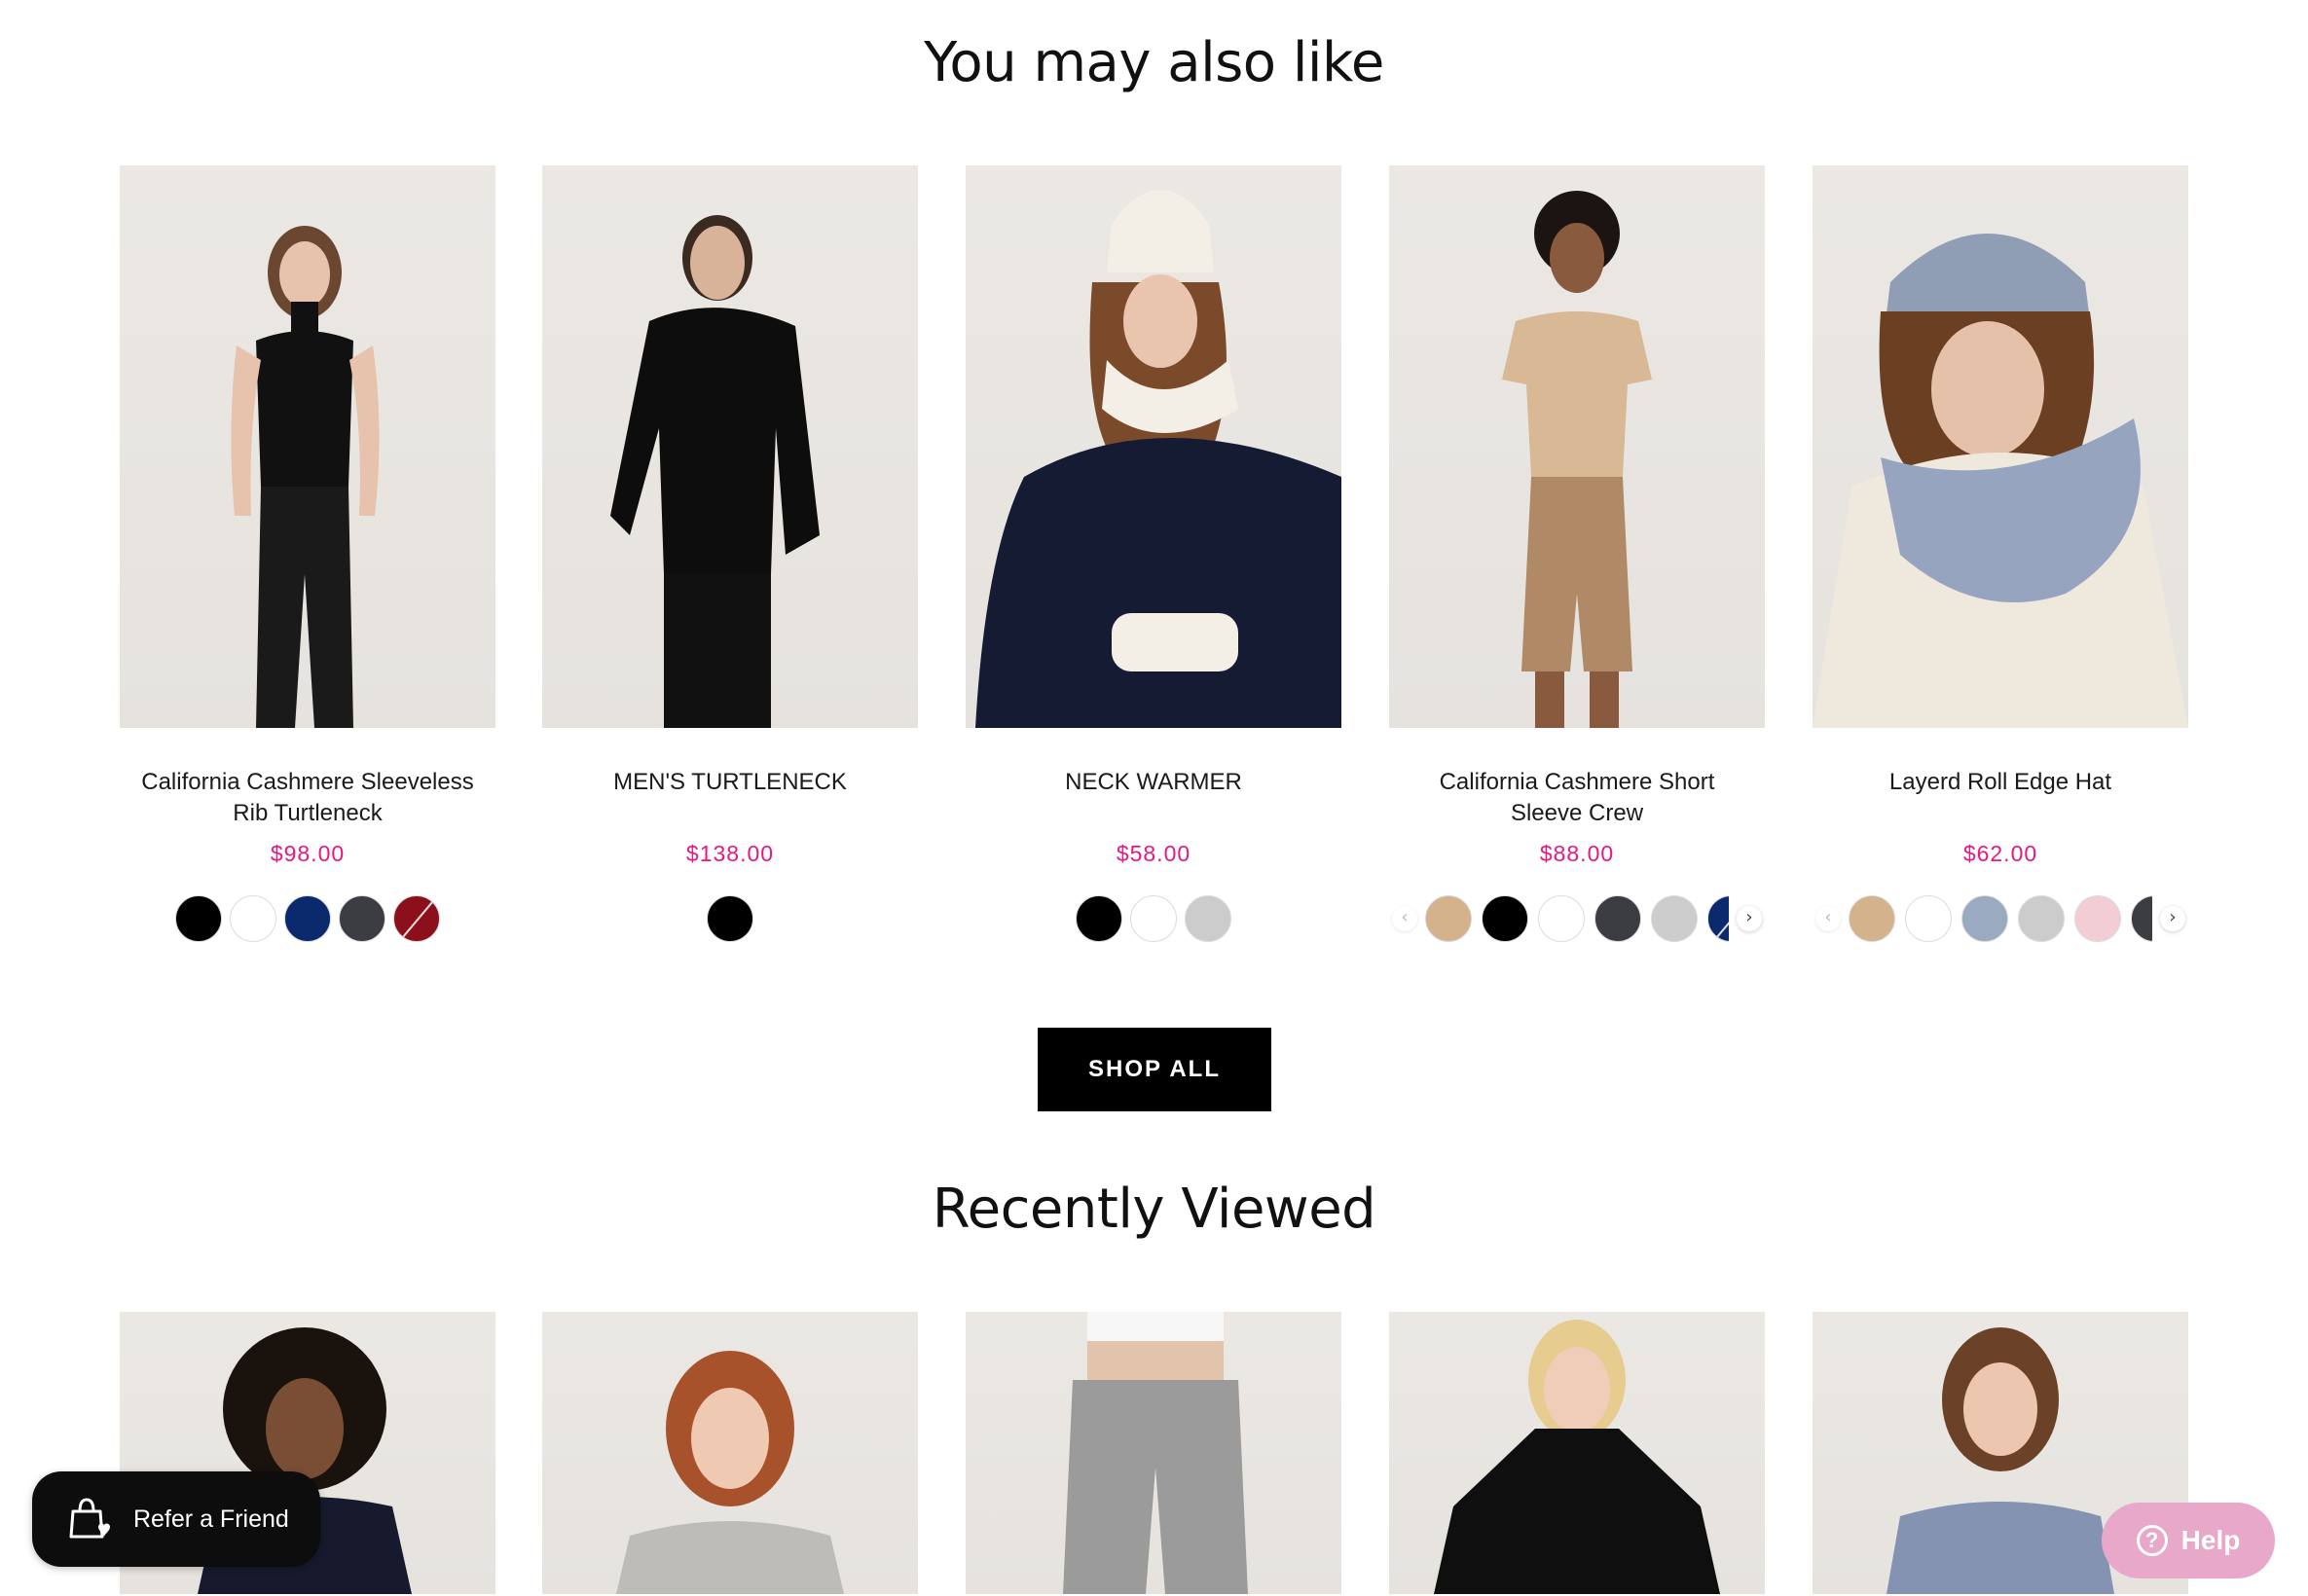 The width and height of the screenshot is (2308, 1596). I want to click on help-button: ? Help, so click(2189, 1540).